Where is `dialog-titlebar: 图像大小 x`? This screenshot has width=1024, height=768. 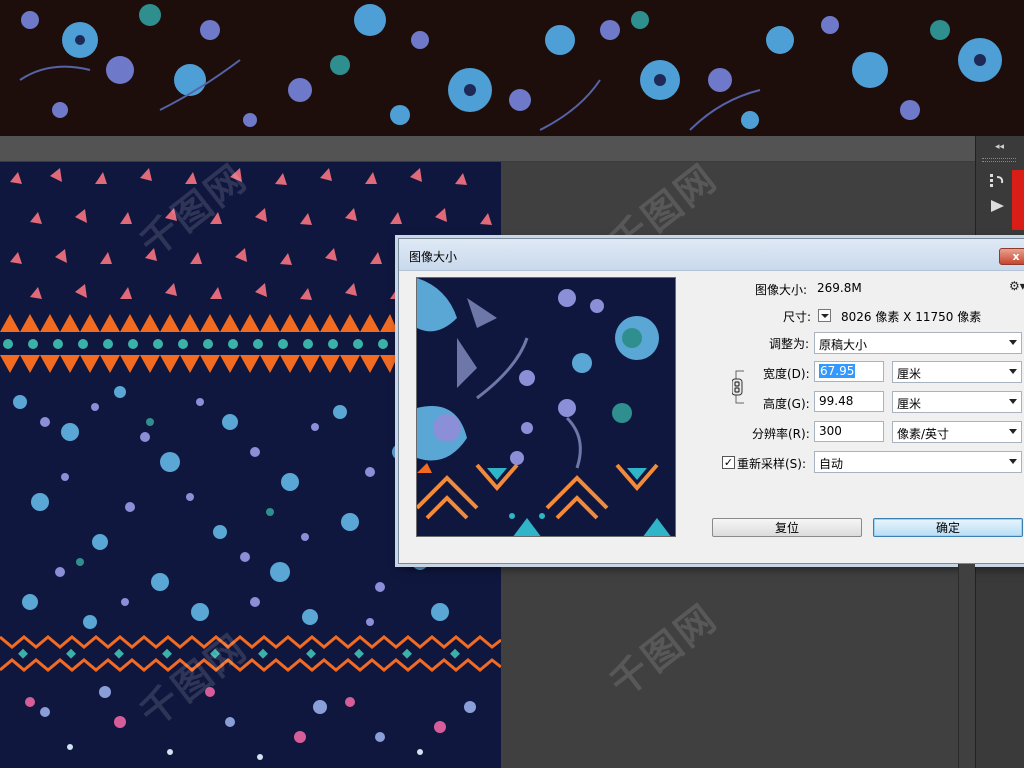
dialog-titlebar: 图像大小 x is located at coordinates (711, 255).